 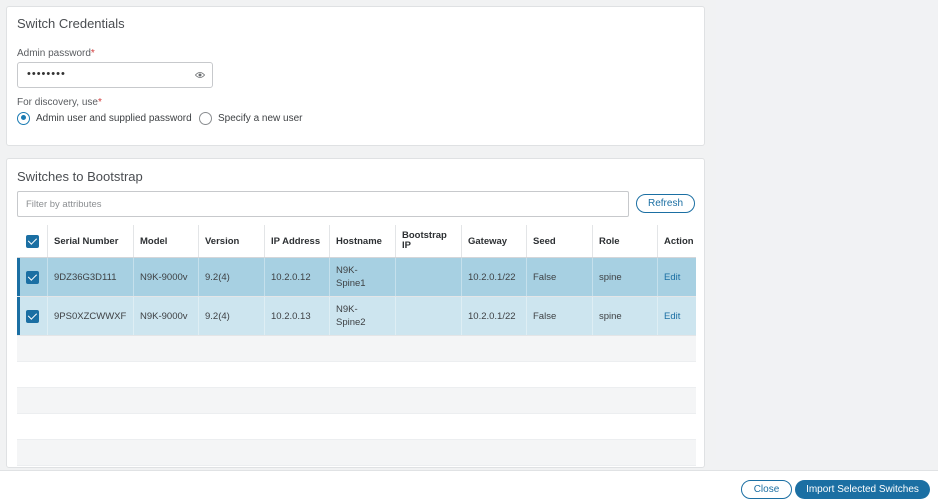 I want to click on refresh-button: Refresh, so click(x=665, y=203).